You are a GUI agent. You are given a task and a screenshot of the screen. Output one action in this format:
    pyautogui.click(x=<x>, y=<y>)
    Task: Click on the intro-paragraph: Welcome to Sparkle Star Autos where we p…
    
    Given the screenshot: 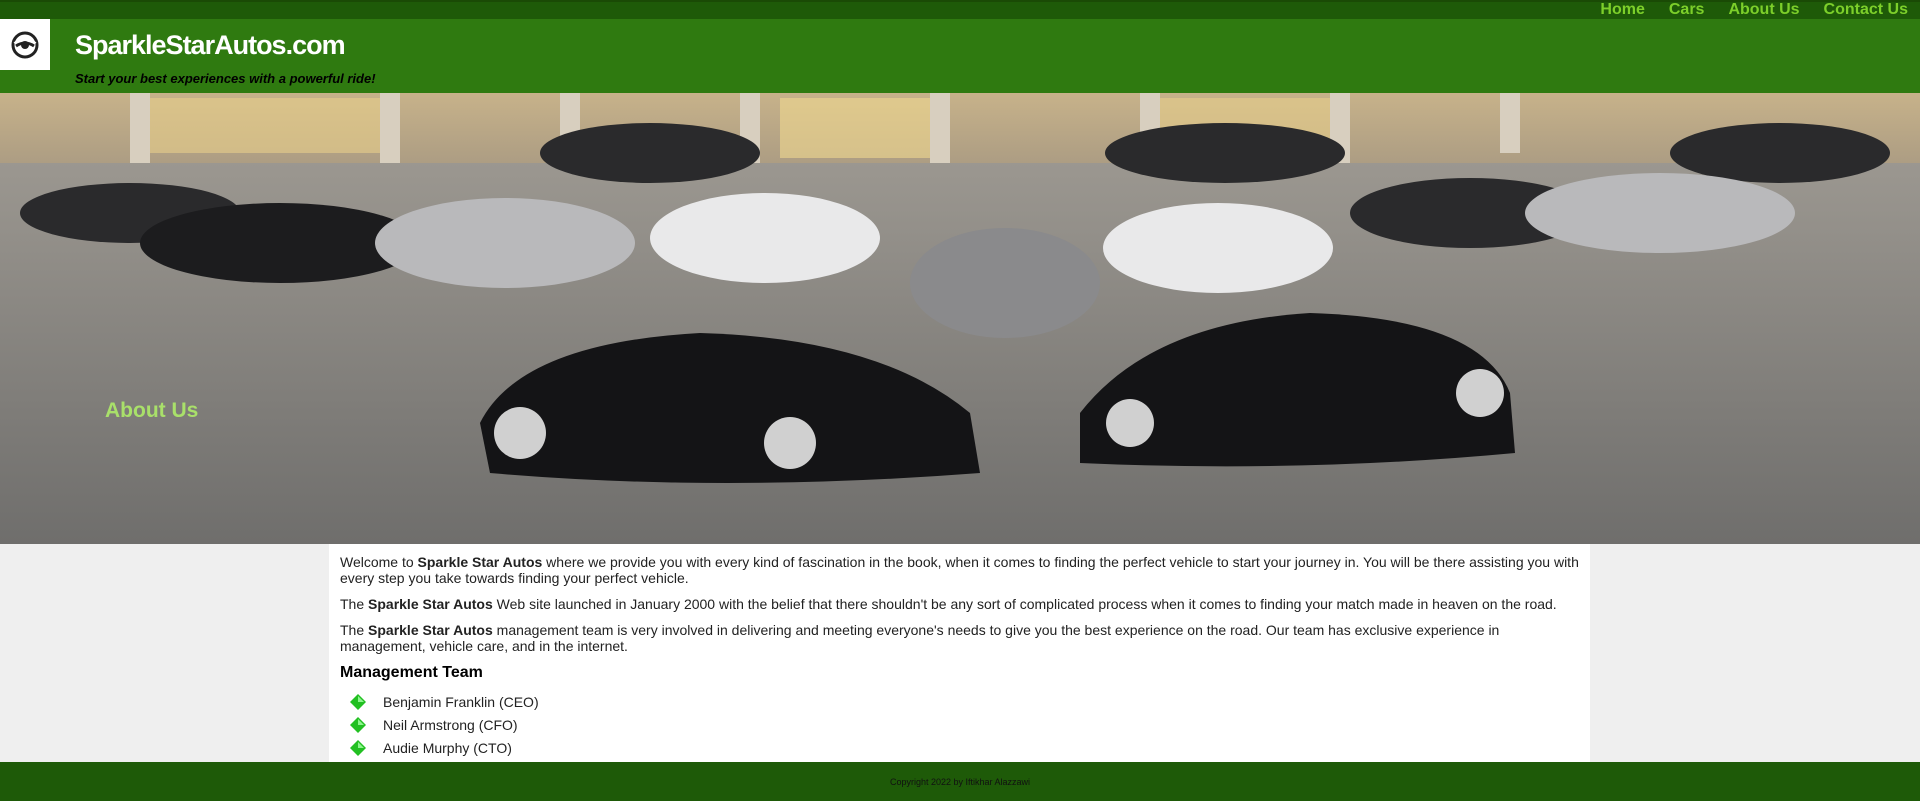 What is the action you would take?
    pyautogui.click(x=959, y=570)
    